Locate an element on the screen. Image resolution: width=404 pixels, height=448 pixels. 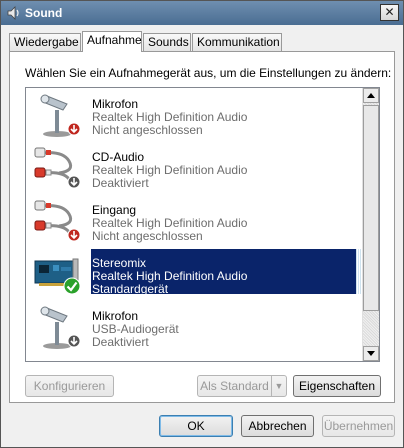
device-name: CD-Audio is located at coordinates (118, 157).